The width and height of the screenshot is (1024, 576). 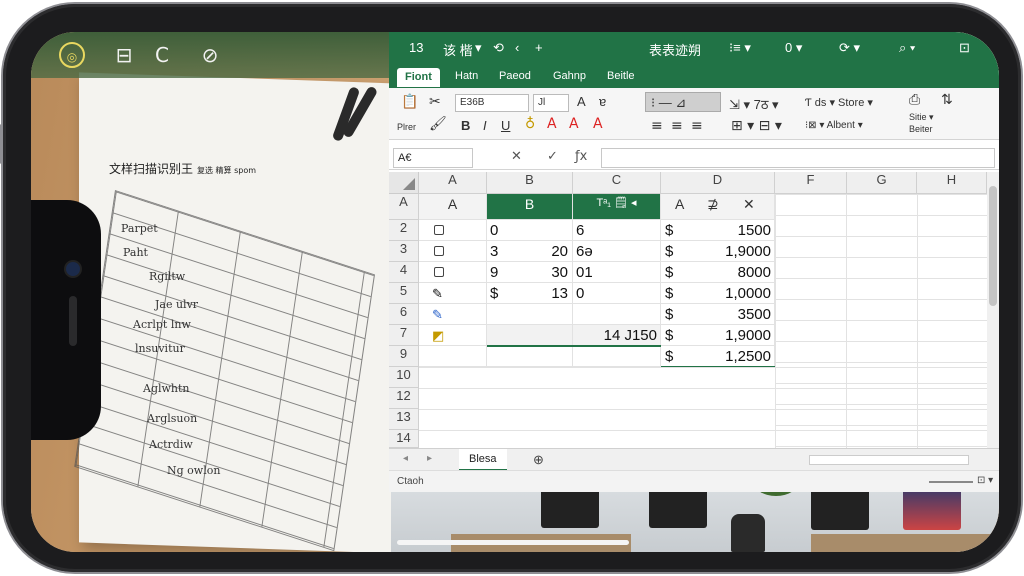 I want to click on table-cell: 6, so click(x=617, y=230).